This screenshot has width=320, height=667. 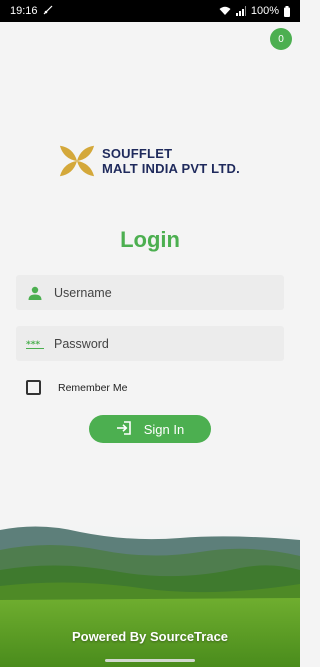 What do you see at coordinates (24, 11) in the screenshot?
I see `status-time: 19:16` at bounding box center [24, 11].